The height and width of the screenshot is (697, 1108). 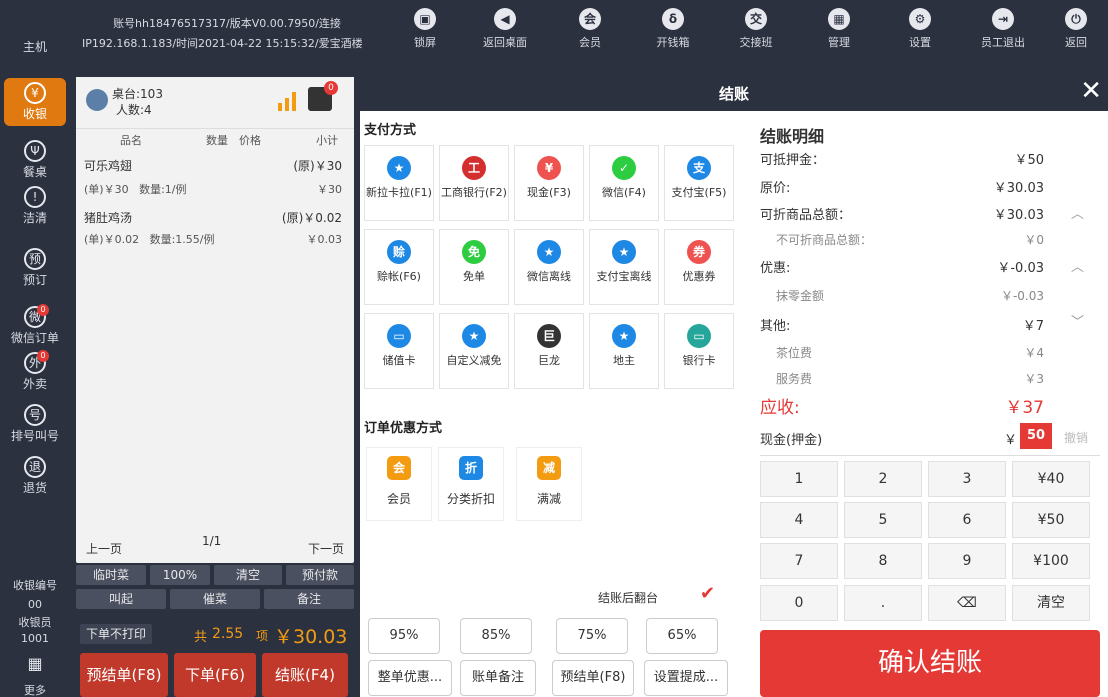 What do you see at coordinates (624, 168) in the screenshot?
I see `wechat-icon: ✓` at bounding box center [624, 168].